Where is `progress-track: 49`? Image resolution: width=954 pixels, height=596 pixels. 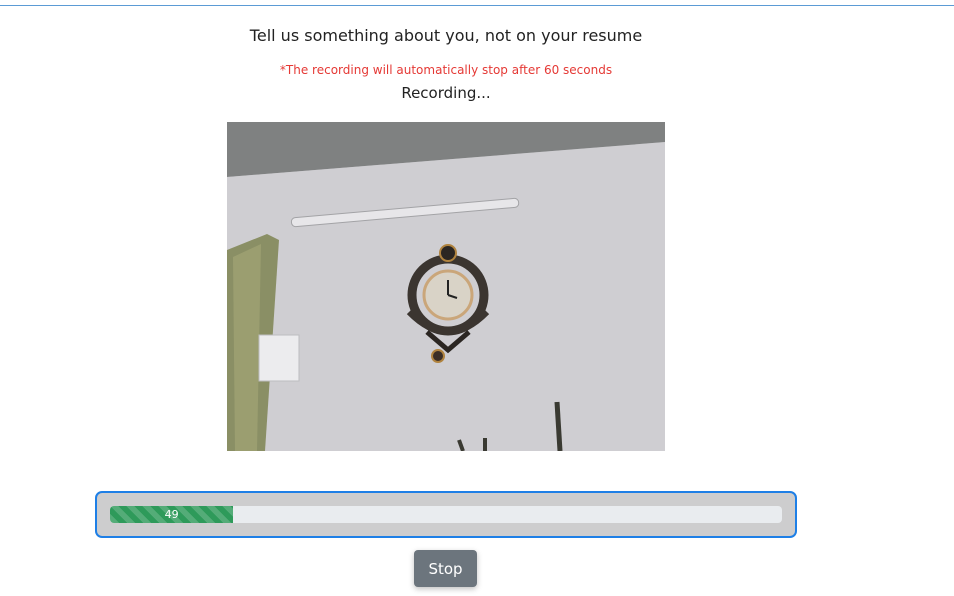
progress-track: 49 is located at coordinates (446, 514).